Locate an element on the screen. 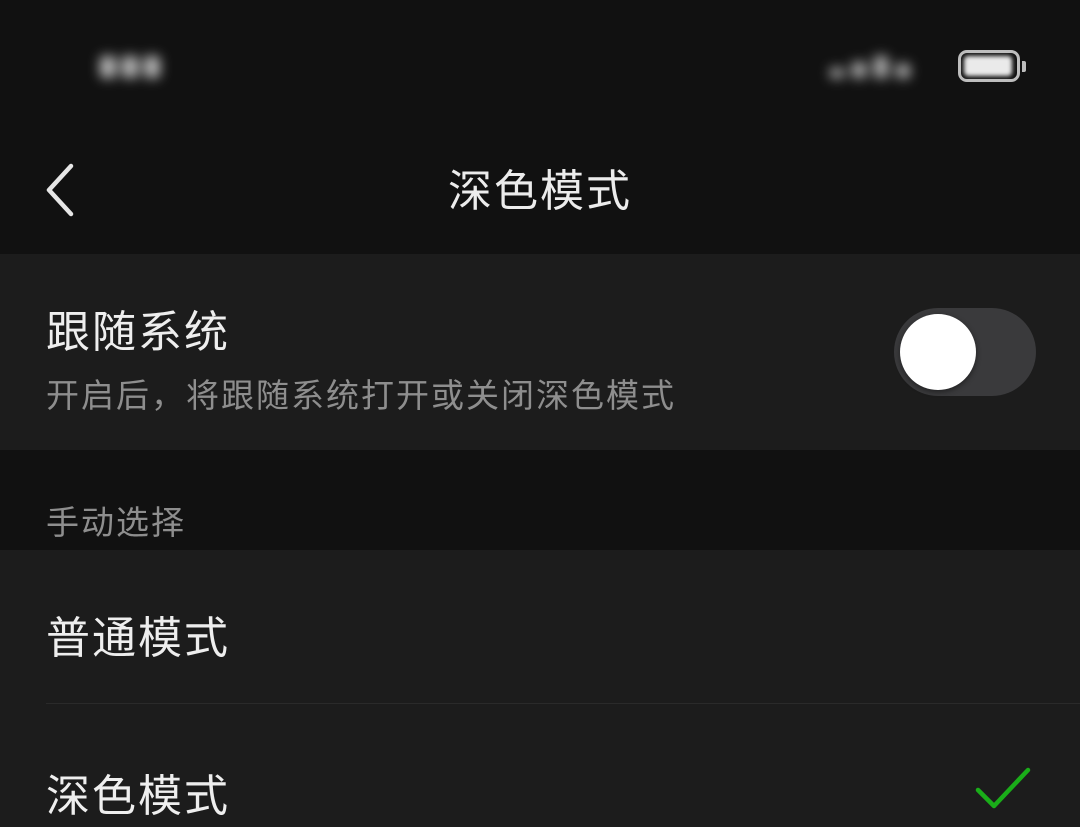 The image size is (1080, 827). navigation-bar: 深色模式 is located at coordinates (540, 192).